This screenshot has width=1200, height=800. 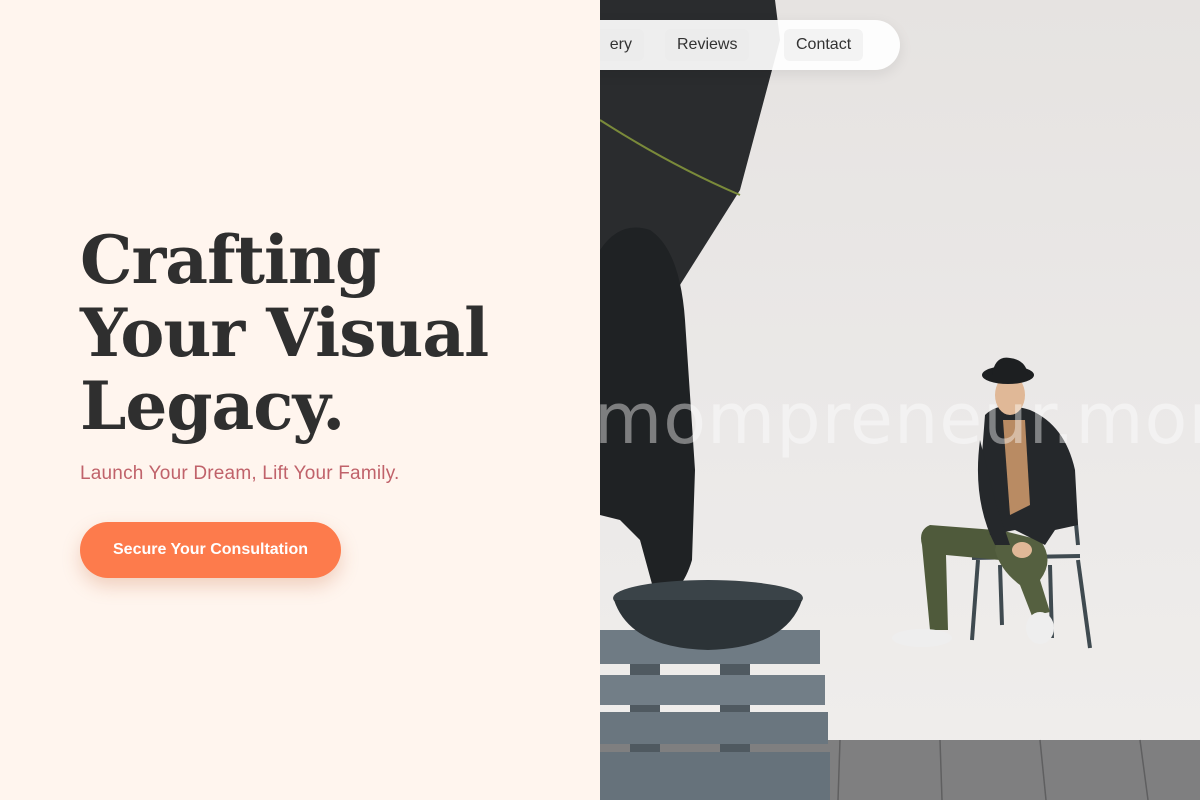 I want to click on headline-line-3: Legacy., so click(x=212, y=406).